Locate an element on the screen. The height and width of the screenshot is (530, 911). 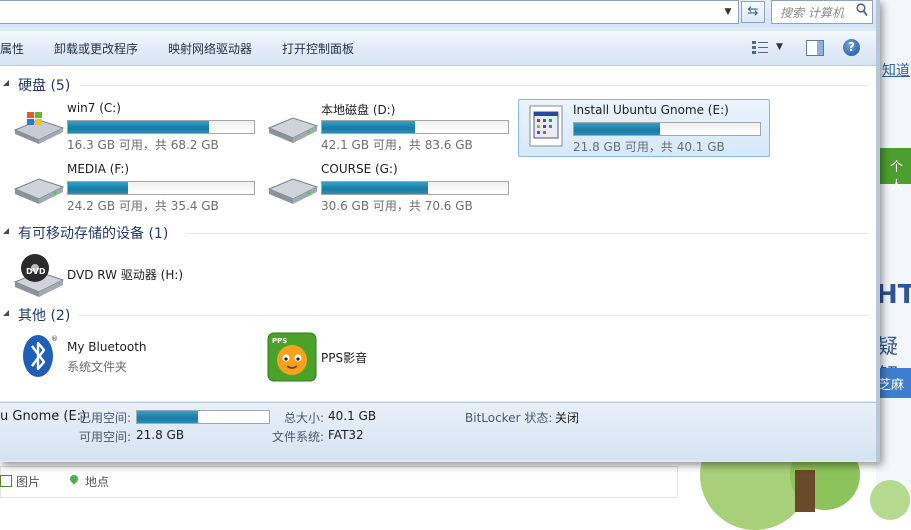
dvd-drive-tile: DVD DVD RW 驱动器 (H:) is located at coordinates (138, 273).